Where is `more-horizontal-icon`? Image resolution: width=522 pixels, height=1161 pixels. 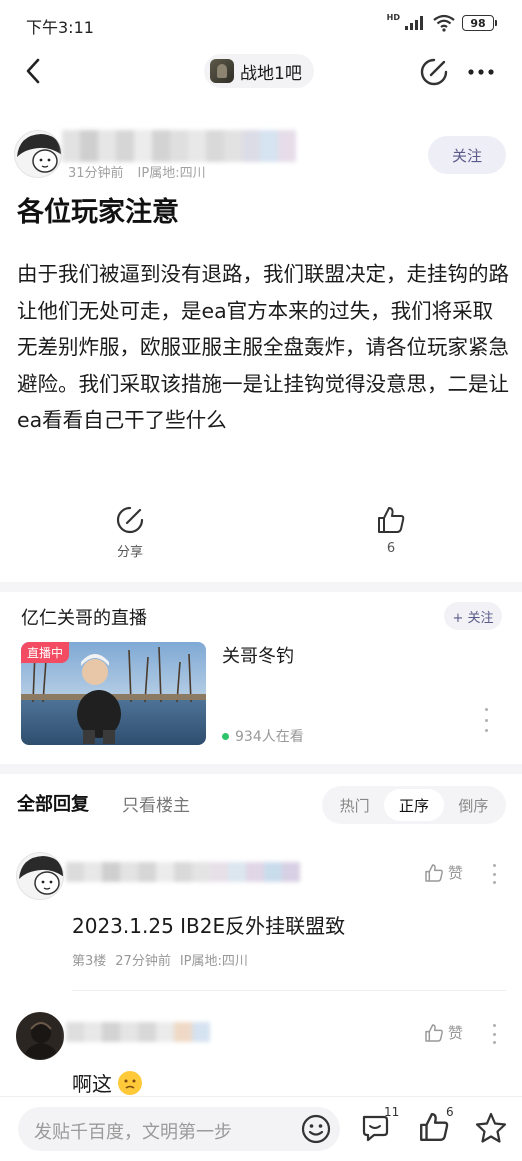 more-horizontal-icon is located at coordinates (481, 72).